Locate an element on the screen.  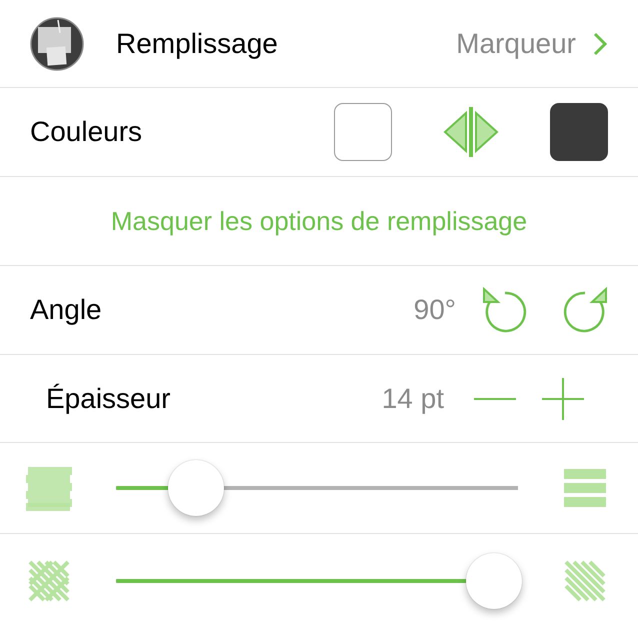
angle-label: Angle is located at coordinates (66, 310).